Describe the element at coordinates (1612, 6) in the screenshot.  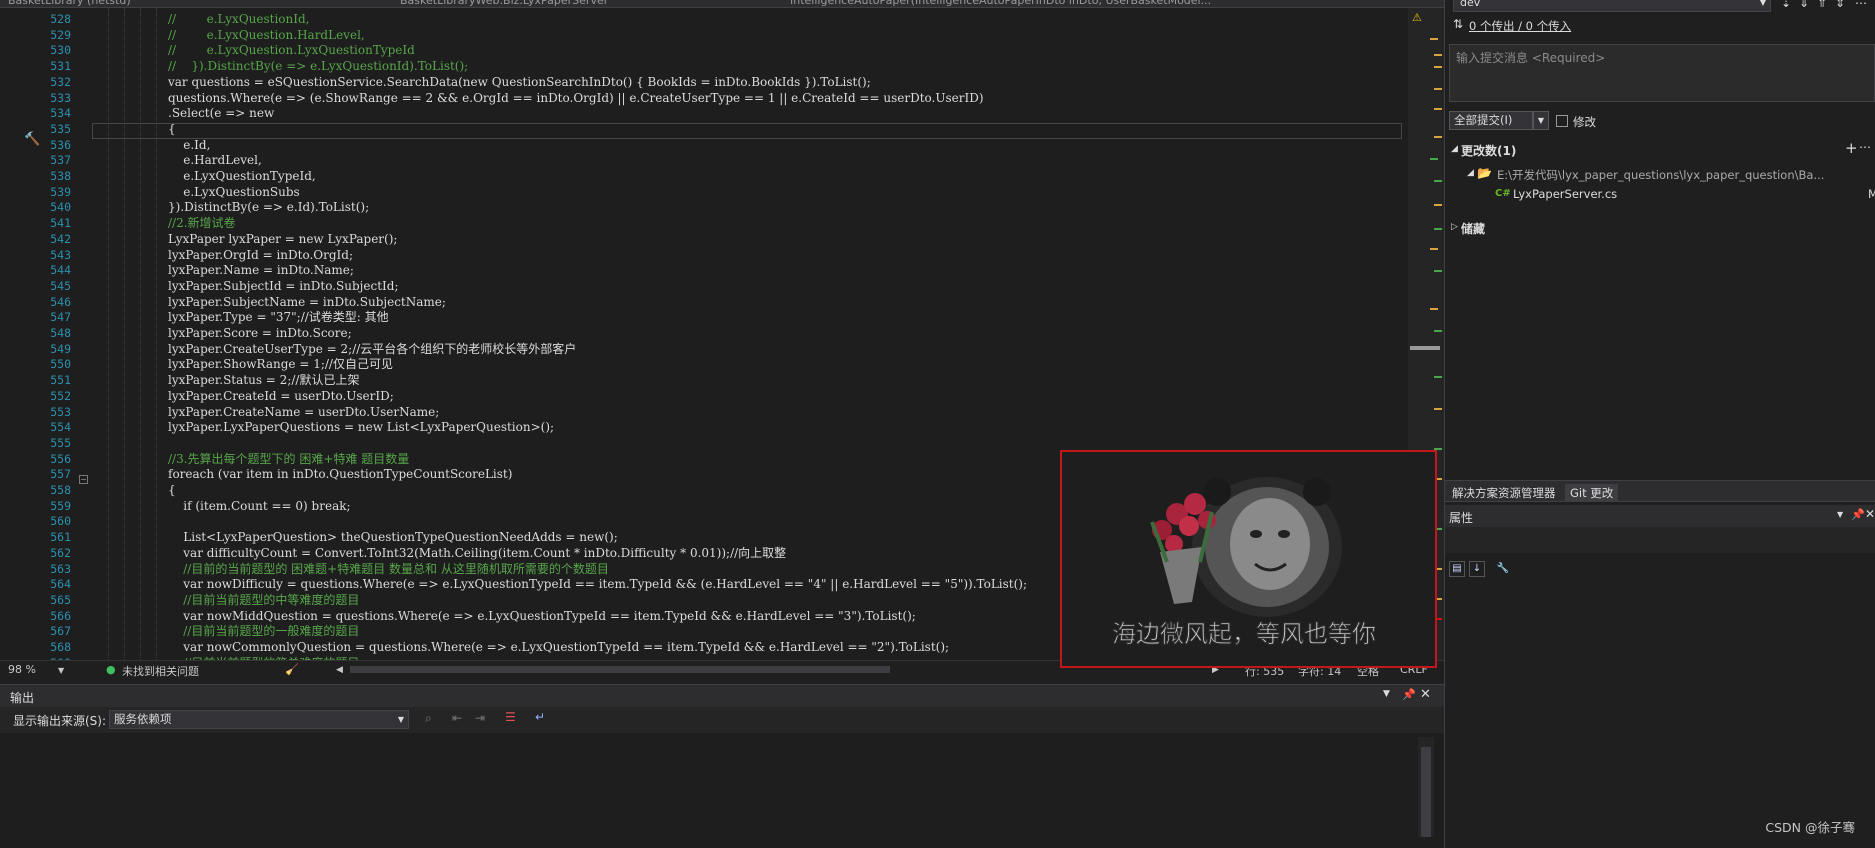
I see `branch-selector: dev ▼` at that location.